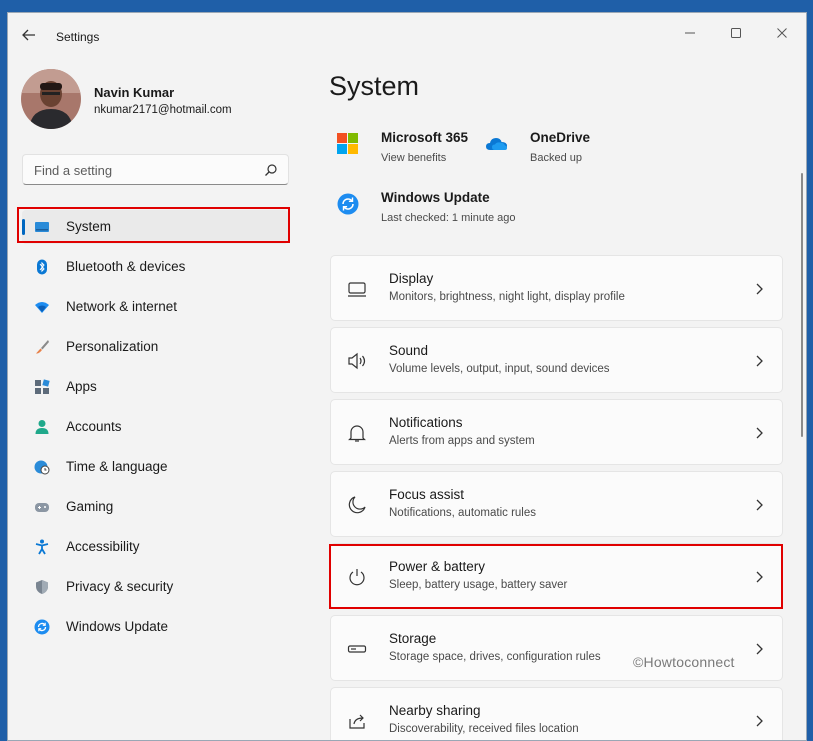  I want to click on scrollbar, so click(802, 305).